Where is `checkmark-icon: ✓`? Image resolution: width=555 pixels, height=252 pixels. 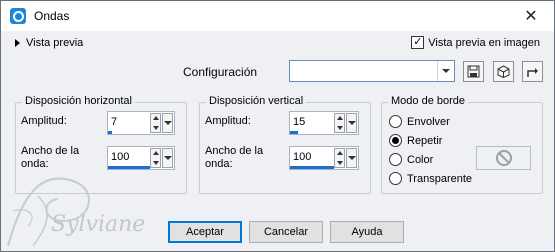 checkmark-icon: ✓ is located at coordinates (418, 42).